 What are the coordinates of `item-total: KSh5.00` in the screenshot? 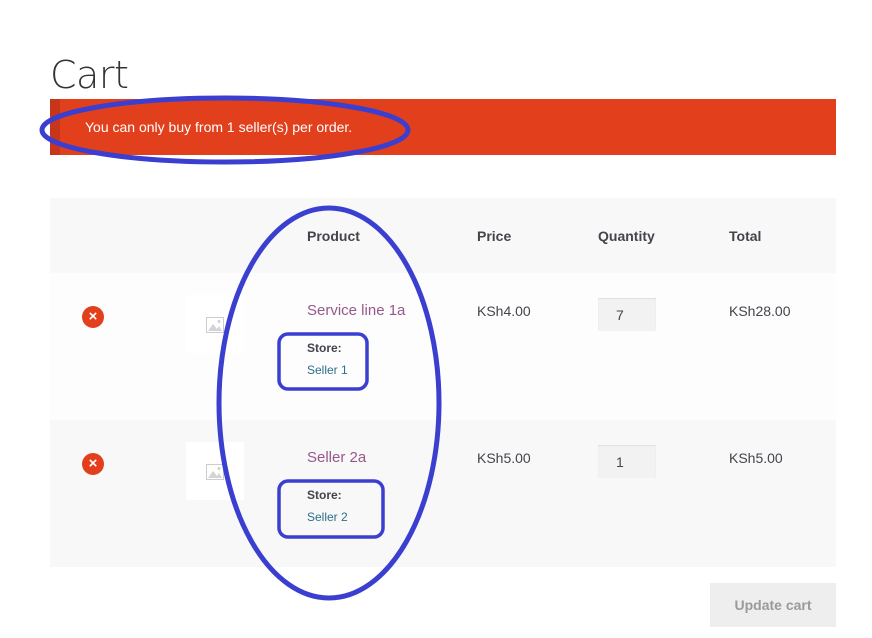 It's located at (756, 458).